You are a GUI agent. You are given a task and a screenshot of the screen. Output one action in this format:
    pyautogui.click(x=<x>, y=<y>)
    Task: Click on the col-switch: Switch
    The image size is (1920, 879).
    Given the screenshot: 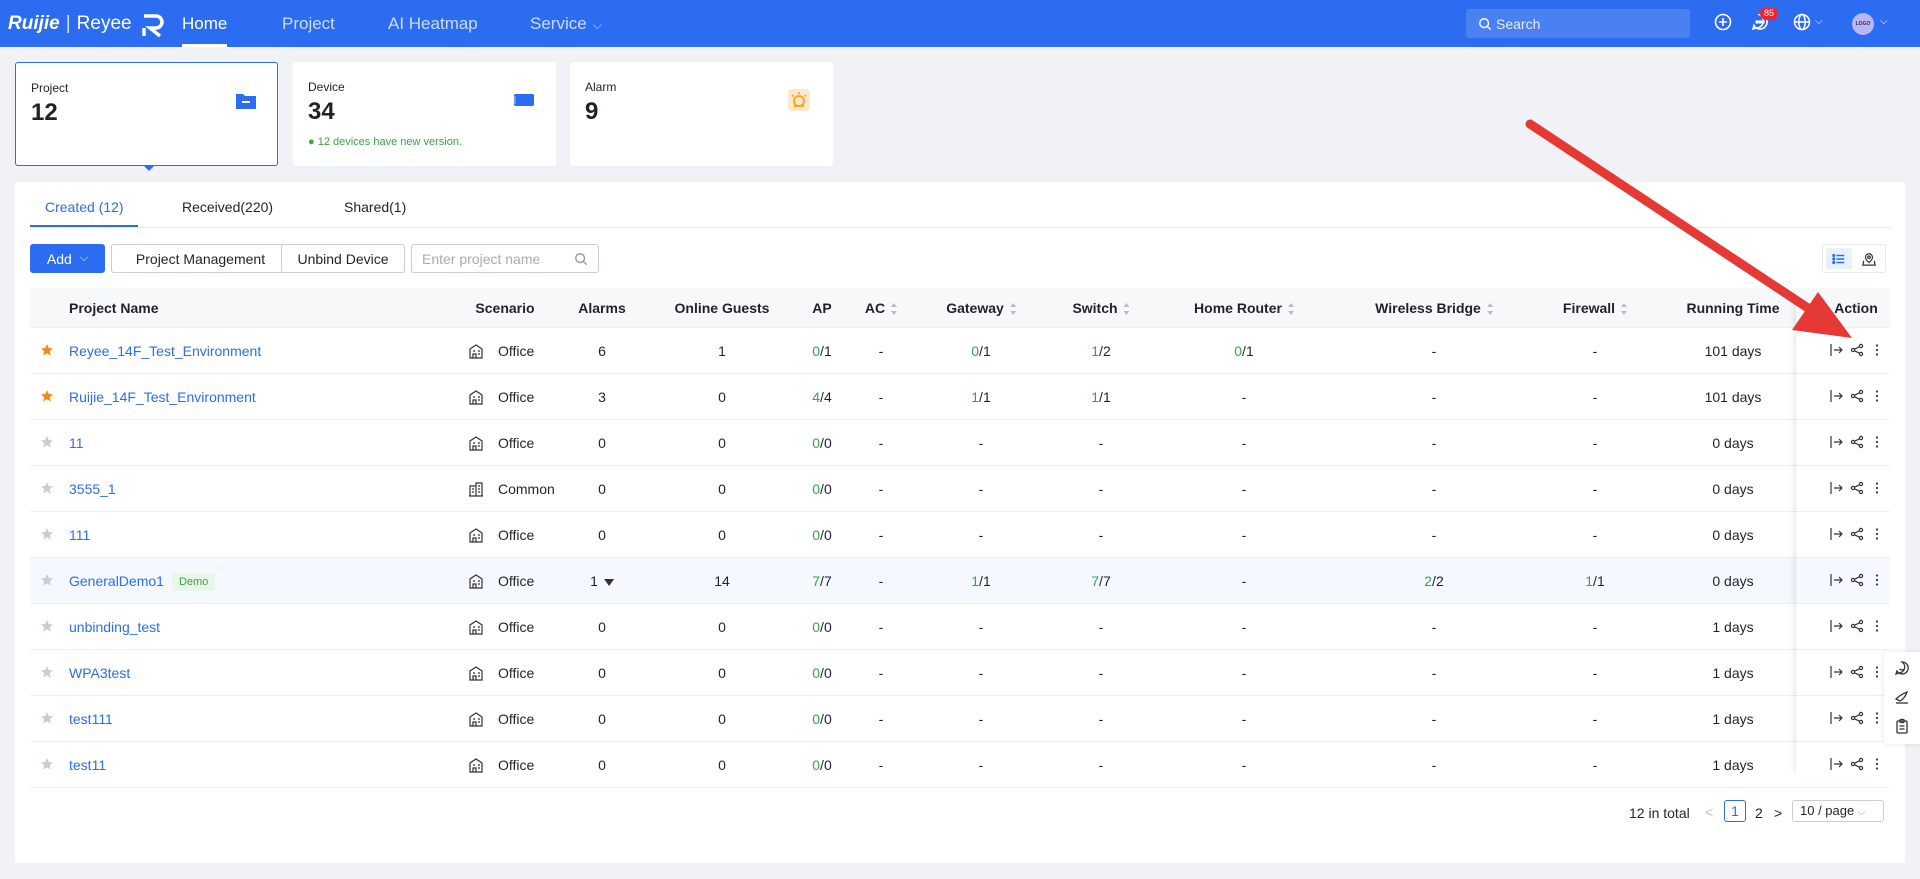 What is the action you would take?
    pyautogui.click(x=1101, y=308)
    